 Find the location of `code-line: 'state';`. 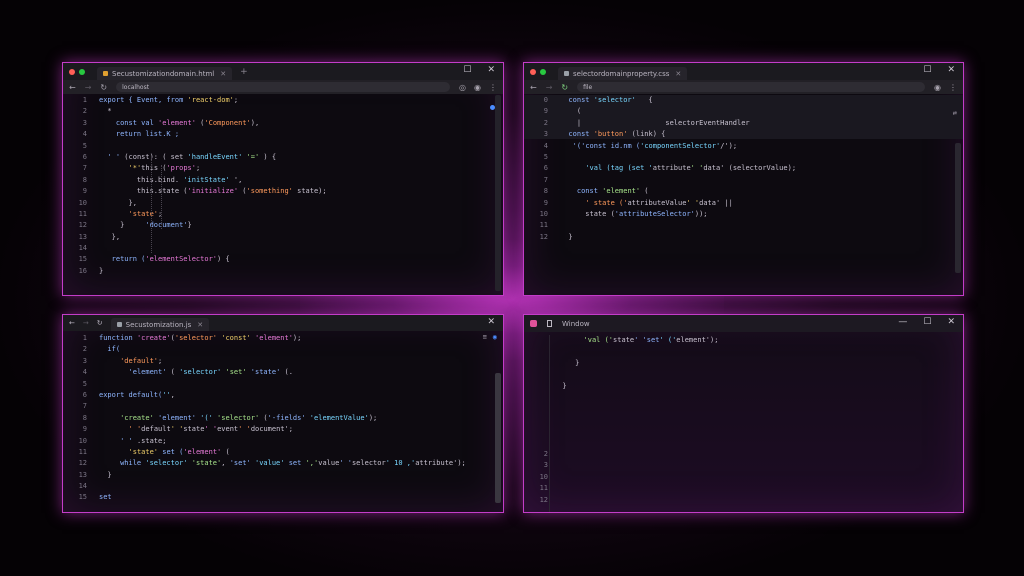

code-line: 'state'; is located at coordinates (296, 214).